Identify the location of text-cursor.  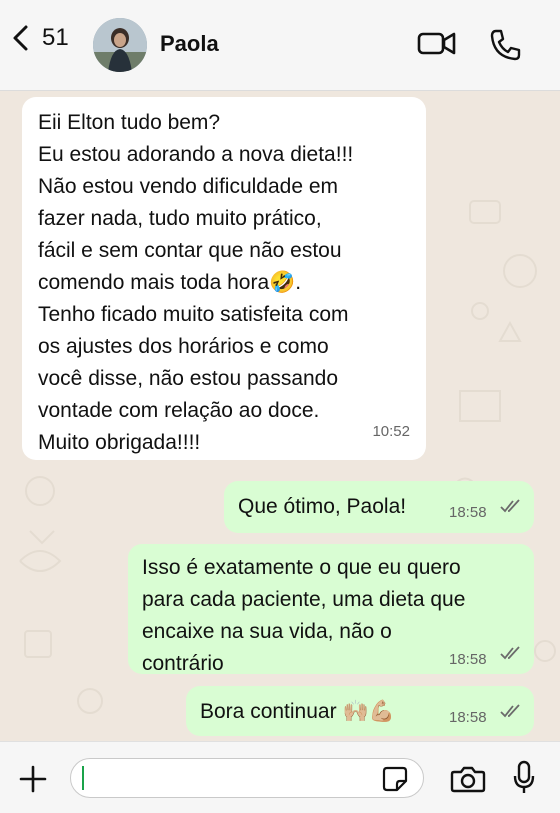
(83, 778).